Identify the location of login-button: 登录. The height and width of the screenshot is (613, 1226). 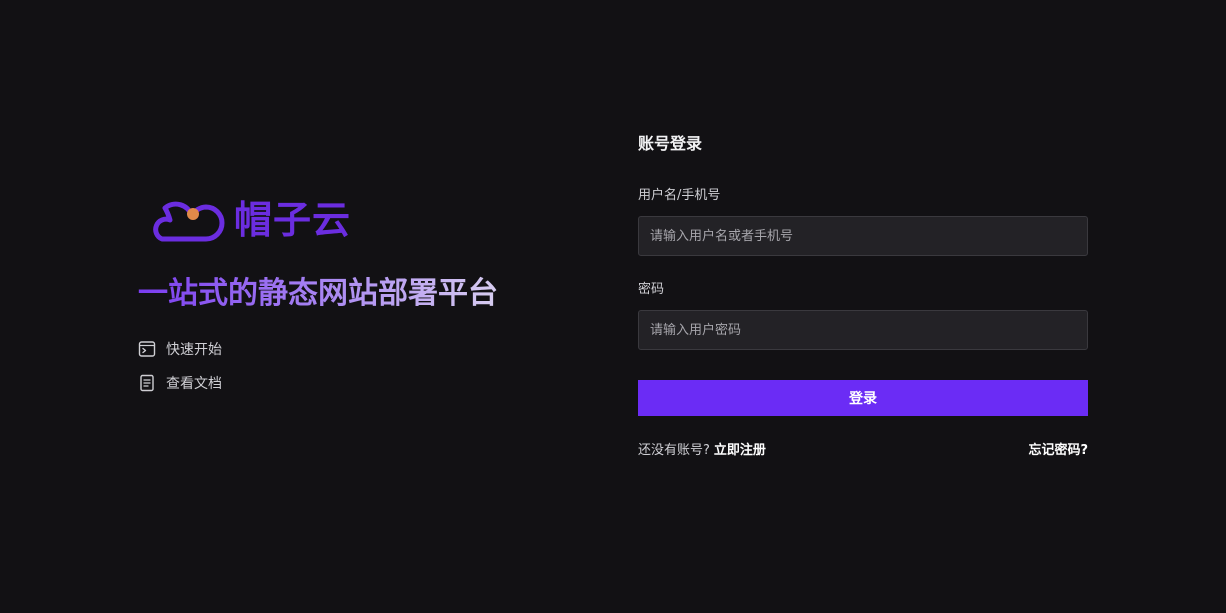
(863, 398).